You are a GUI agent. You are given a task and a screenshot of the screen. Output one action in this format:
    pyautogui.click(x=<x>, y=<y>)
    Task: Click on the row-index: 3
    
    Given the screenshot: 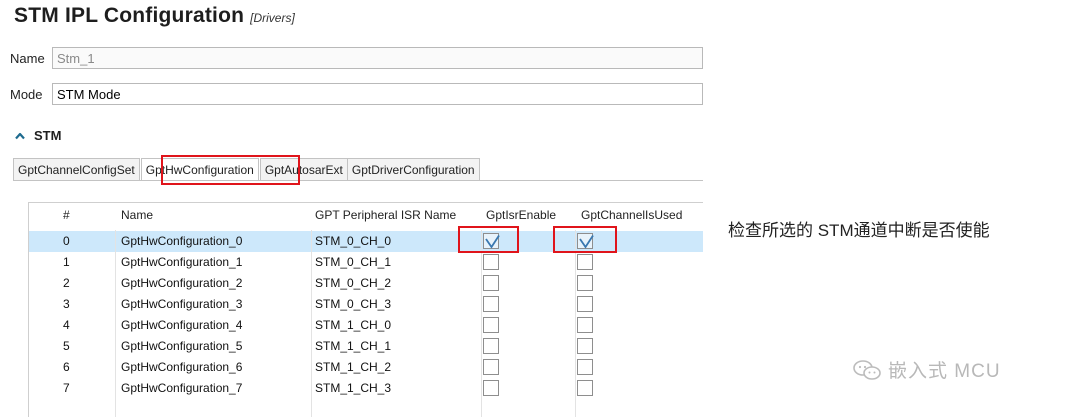 What is the action you would take?
    pyautogui.click(x=66, y=304)
    